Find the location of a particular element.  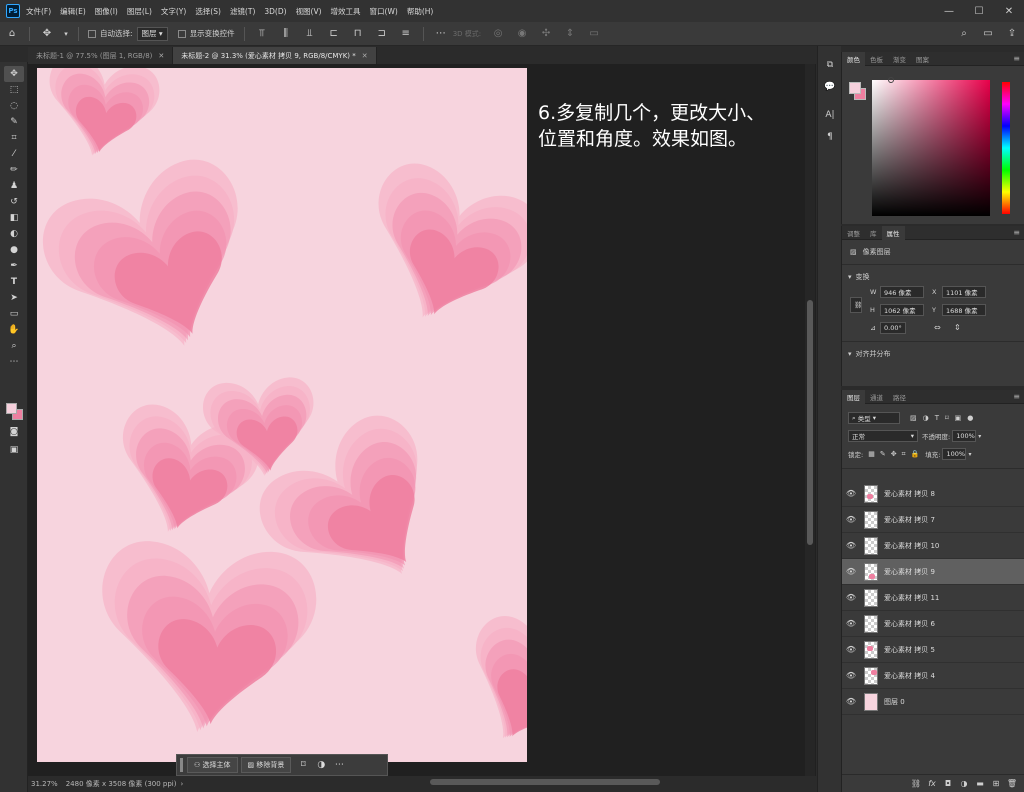

tab-document-1: 未标题-1 @ 77.5% (图层 1, RGB/8) ✕ is located at coordinates (101, 55).